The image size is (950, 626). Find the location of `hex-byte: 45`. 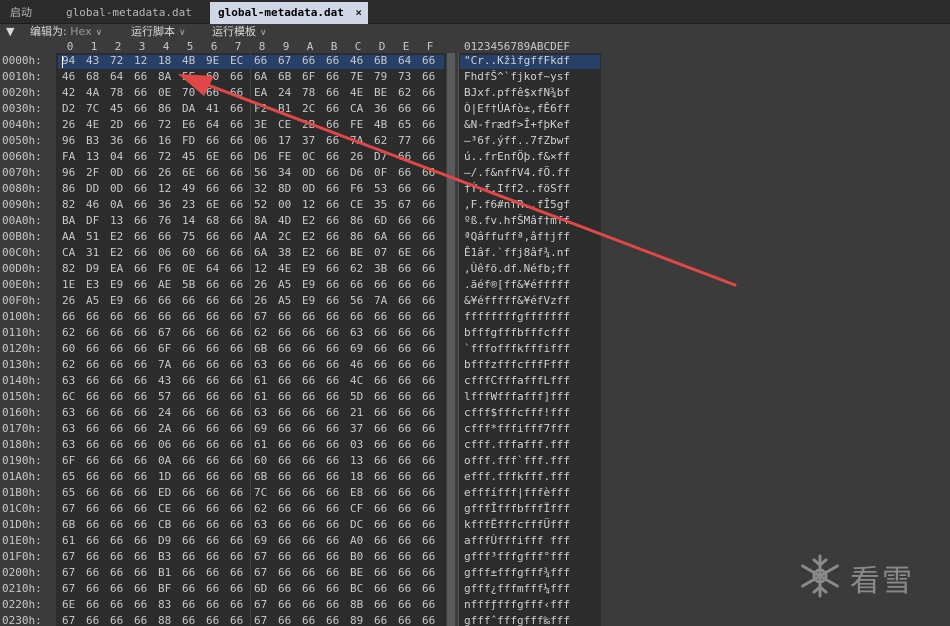

hex-byte: 45 is located at coordinates (119, 109).